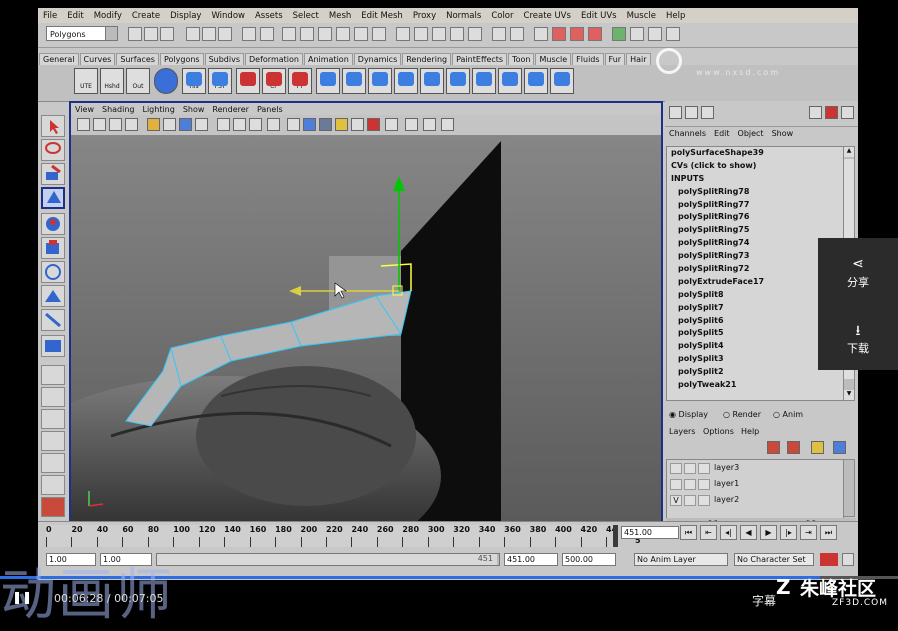 The image size is (898, 631). What do you see at coordinates (343, 34) in the screenshot?
I see `handle-icon` at bounding box center [343, 34].